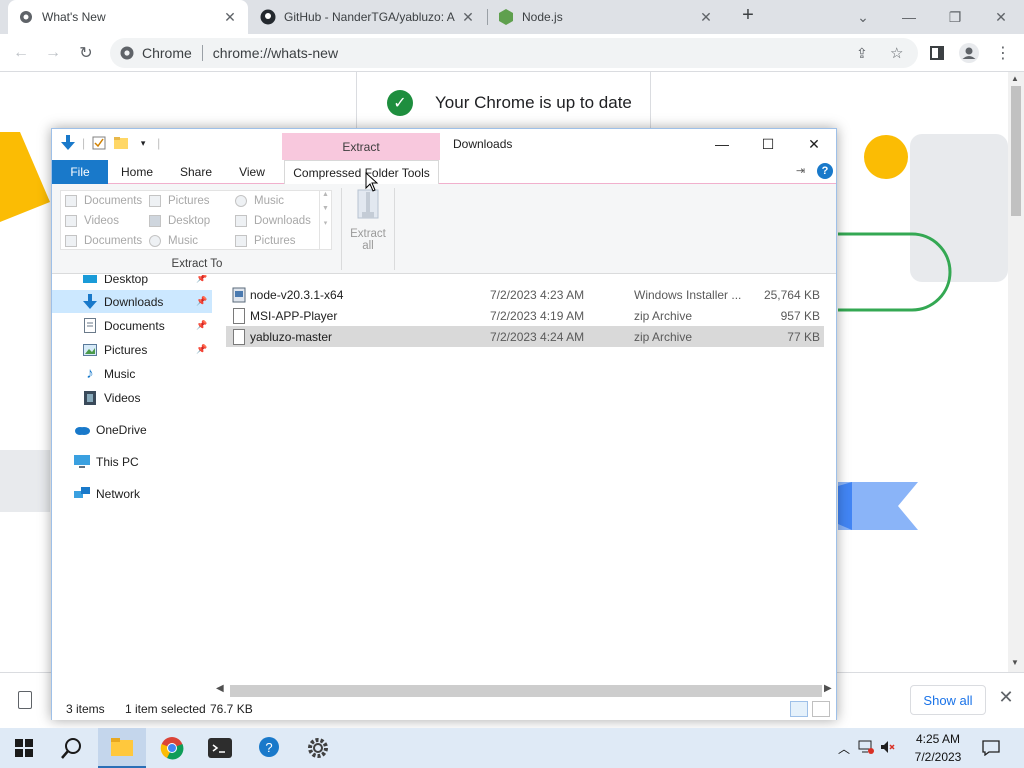 This screenshot has height=768, width=1024. I want to click on profile-avatar-icon, so click(969, 53).